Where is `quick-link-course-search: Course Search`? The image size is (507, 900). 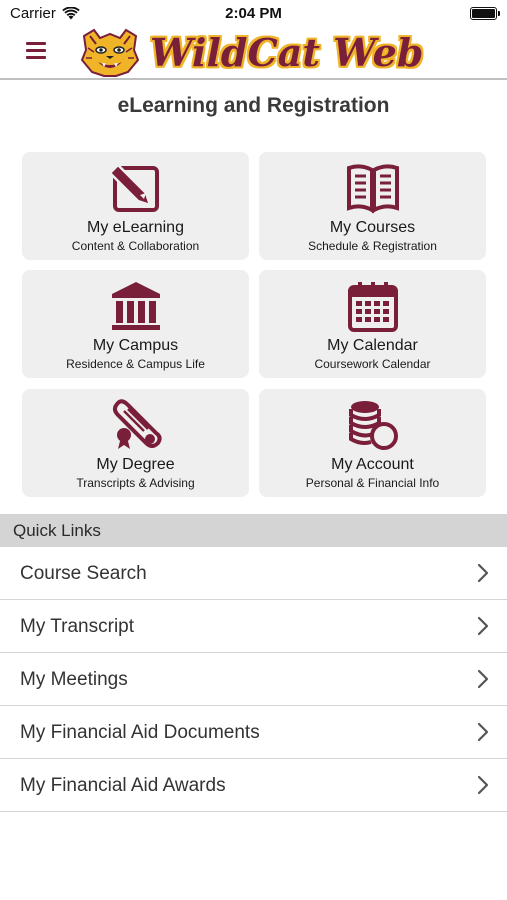 quick-link-course-search: Course Search is located at coordinates (253, 573).